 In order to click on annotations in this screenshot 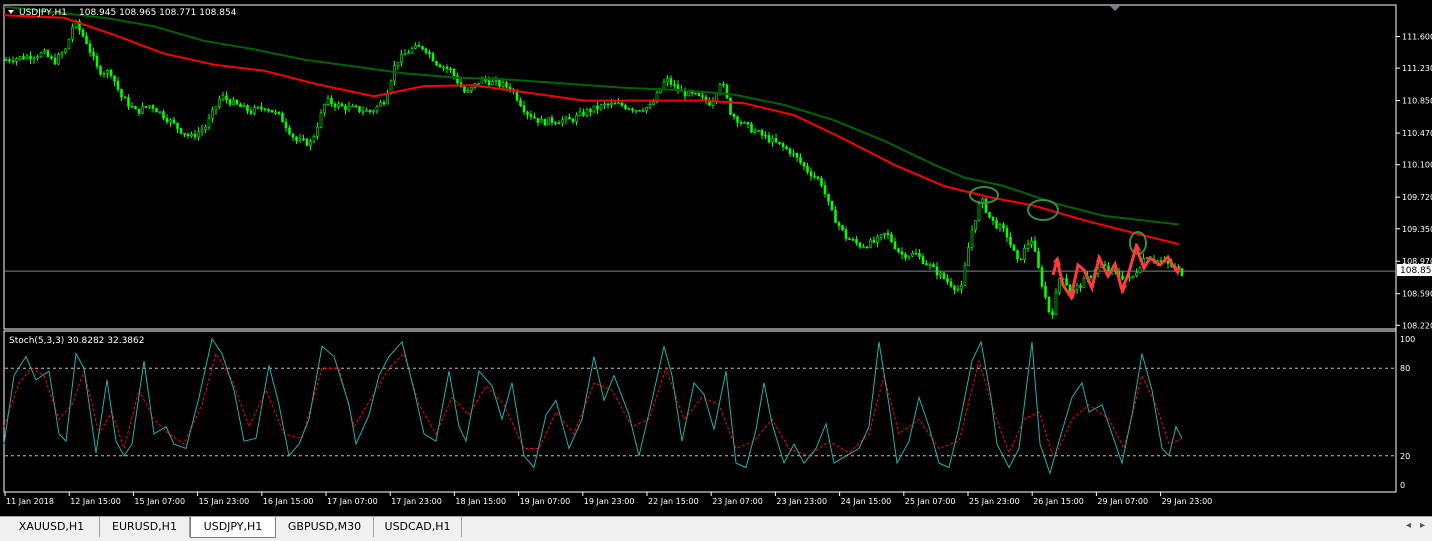, I will do `click(1075, 243)`.